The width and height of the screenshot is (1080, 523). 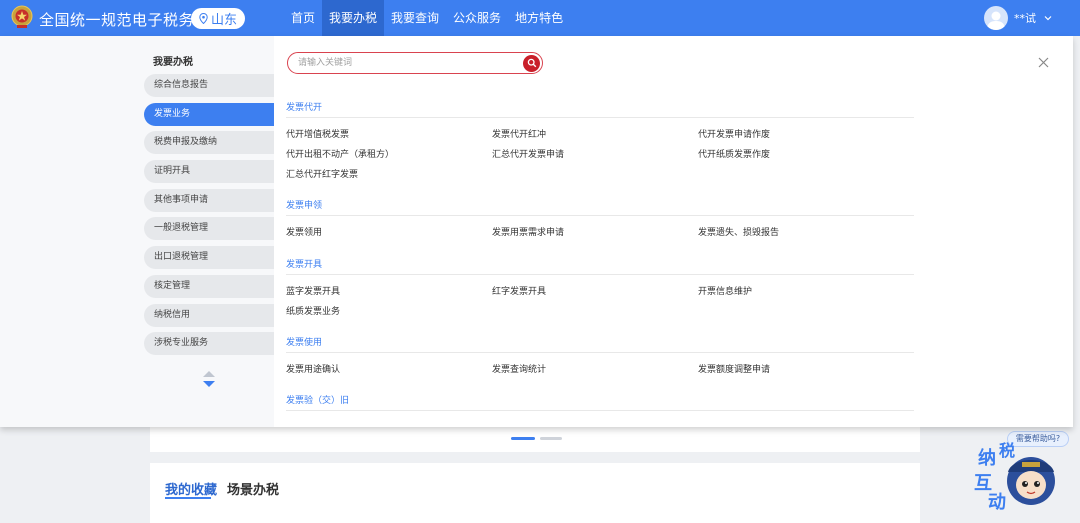 I want to click on tax-mascot-icon: 纳 税 互 动, so click(x=1026, y=476).